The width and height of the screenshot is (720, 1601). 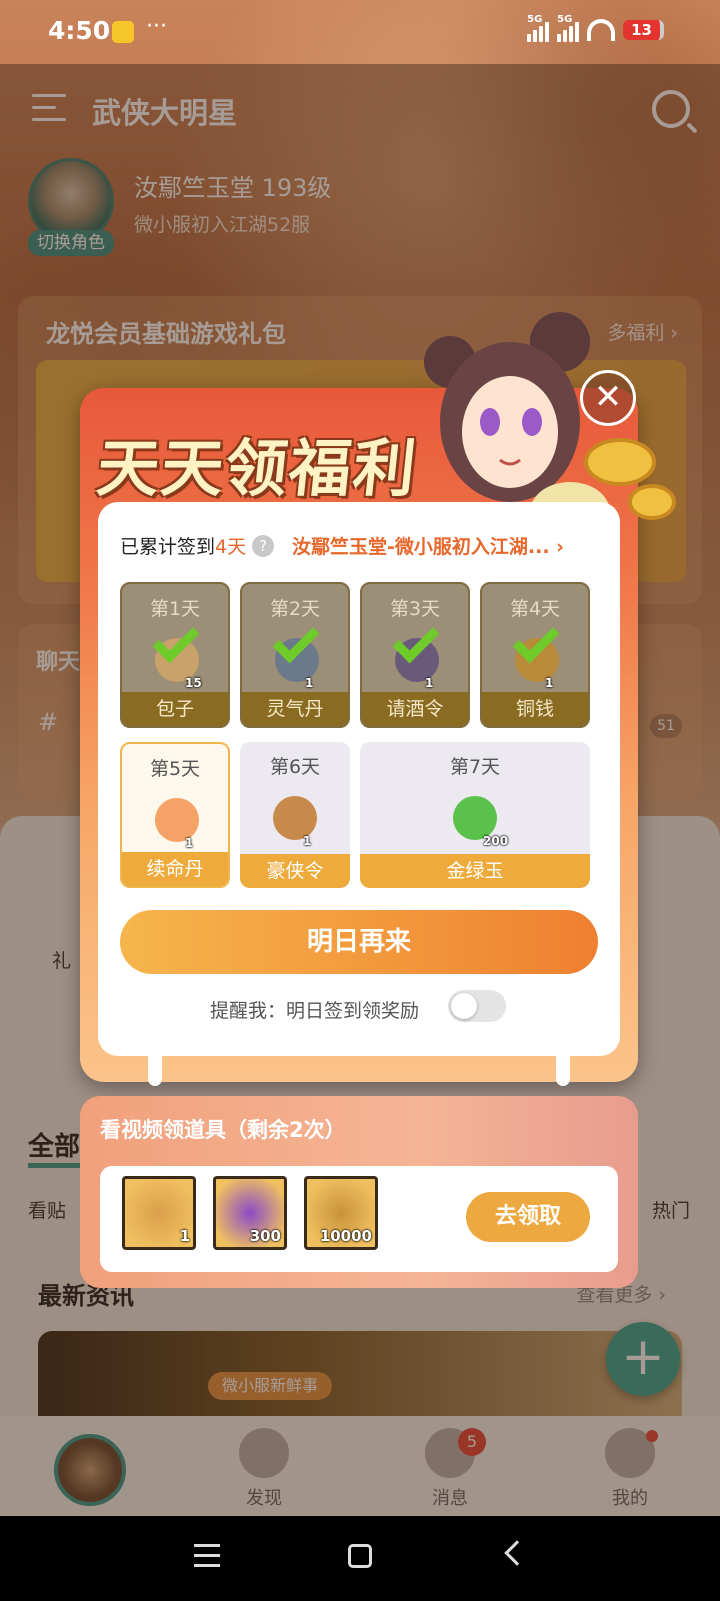 I want to click on video-items-panel: 1 300 10000 去领取, so click(x=359, y=1219).